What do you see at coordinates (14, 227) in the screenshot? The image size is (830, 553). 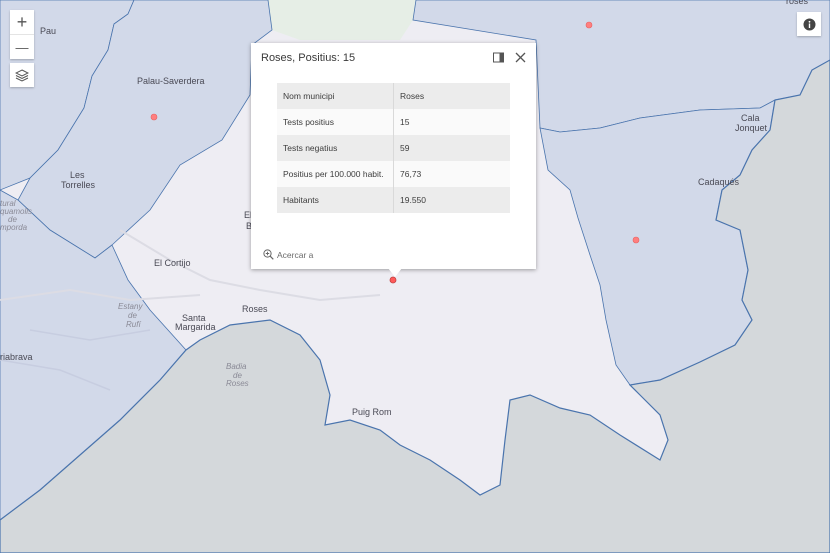 I see `park-label-4: mporda` at bounding box center [14, 227].